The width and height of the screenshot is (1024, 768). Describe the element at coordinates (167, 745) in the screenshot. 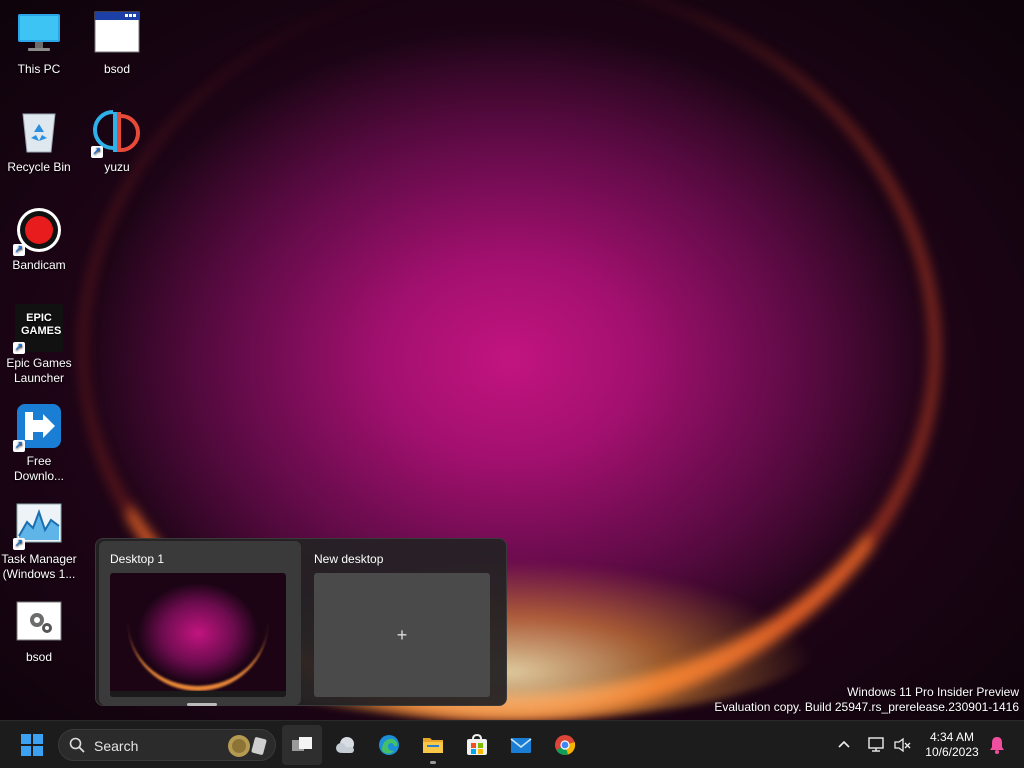

I see `taskbar-search-box: Search` at that location.